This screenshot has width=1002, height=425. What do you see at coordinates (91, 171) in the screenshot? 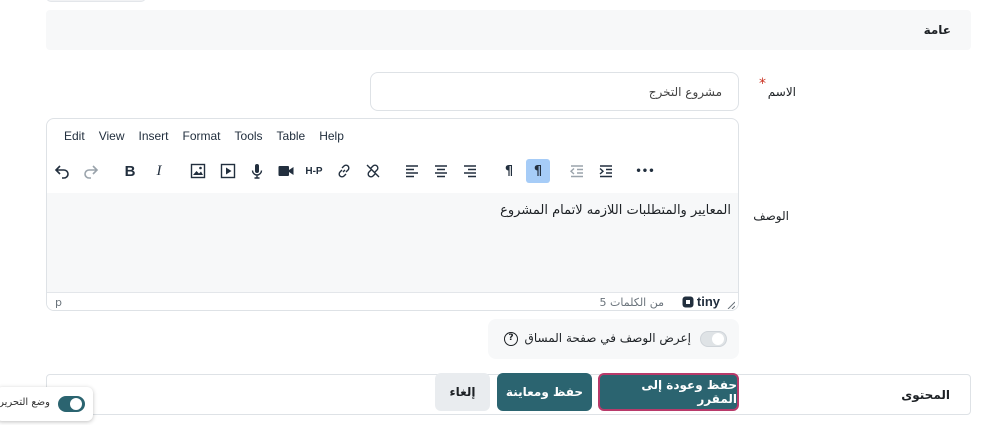
I see `redo-icon` at bounding box center [91, 171].